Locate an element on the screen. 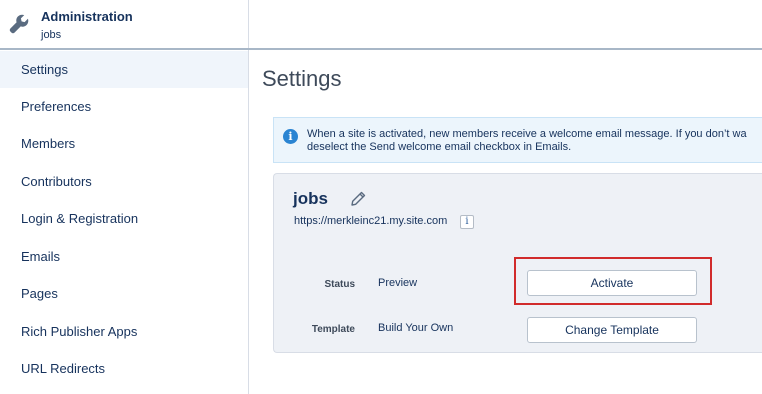 The image size is (762, 394). admin-header: Administration jobs is located at coordinates (124, 24).